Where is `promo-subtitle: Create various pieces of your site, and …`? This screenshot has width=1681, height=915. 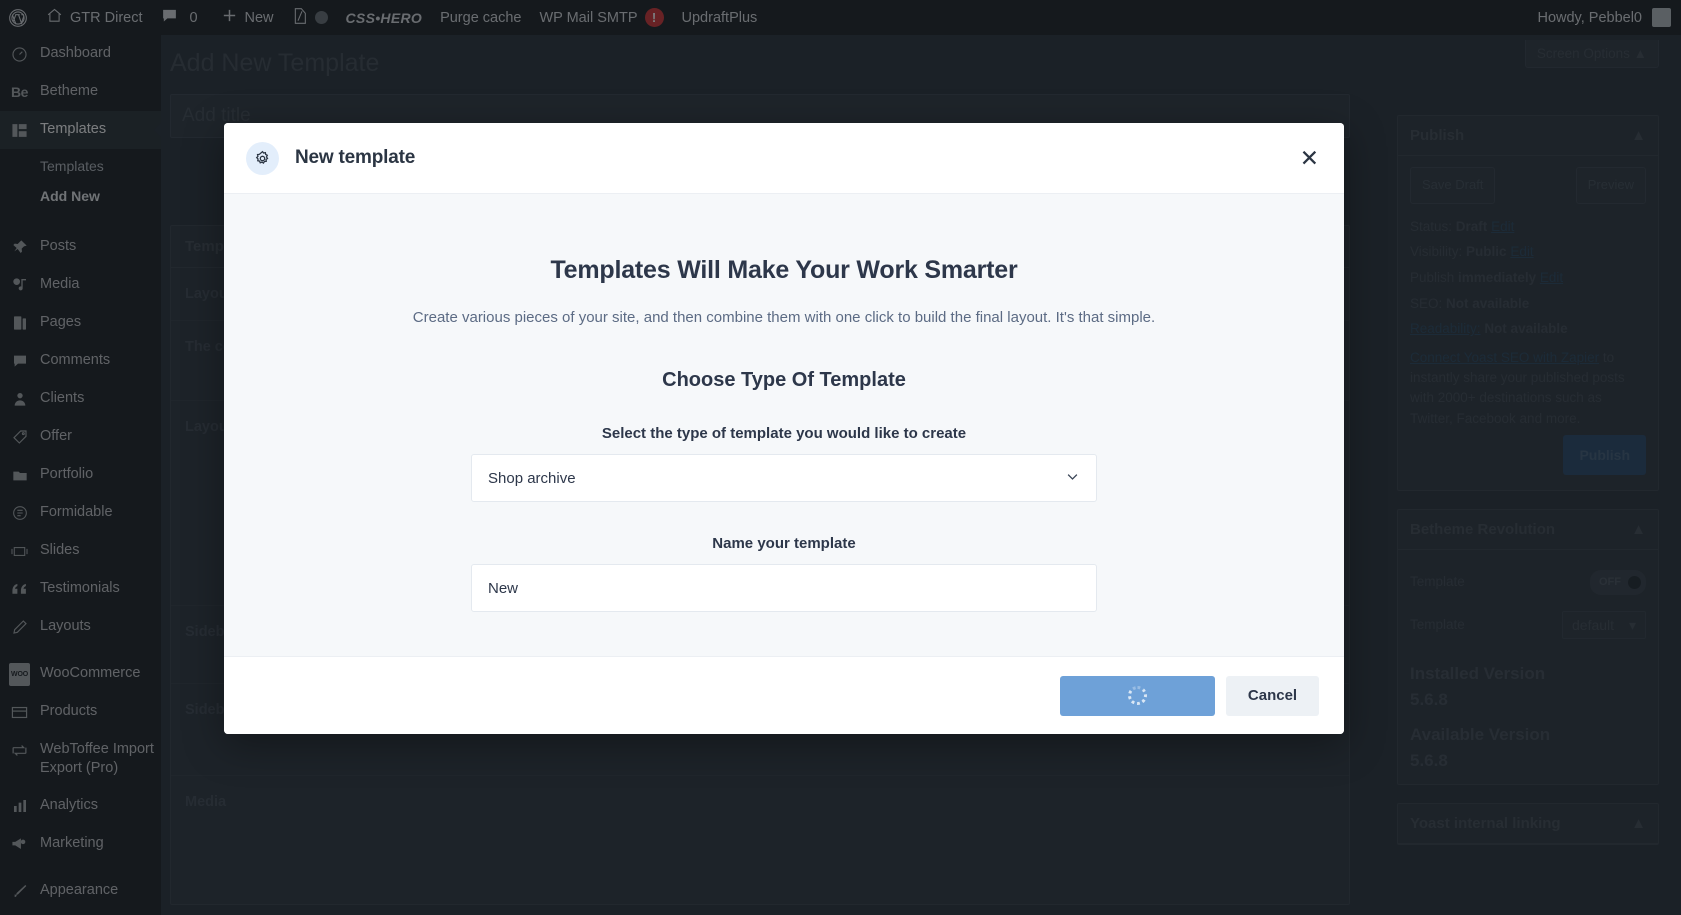
promo-subtitle: Create various pieces of your site, and … is located at coordinates (784, 317).